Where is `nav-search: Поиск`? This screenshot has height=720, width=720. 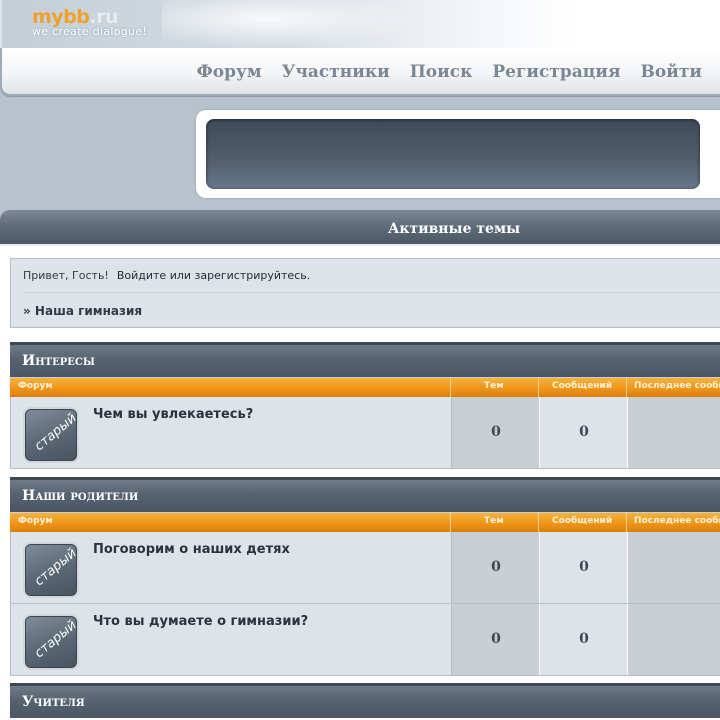
nav-search: Поиск is located at coordinates (441, 72).